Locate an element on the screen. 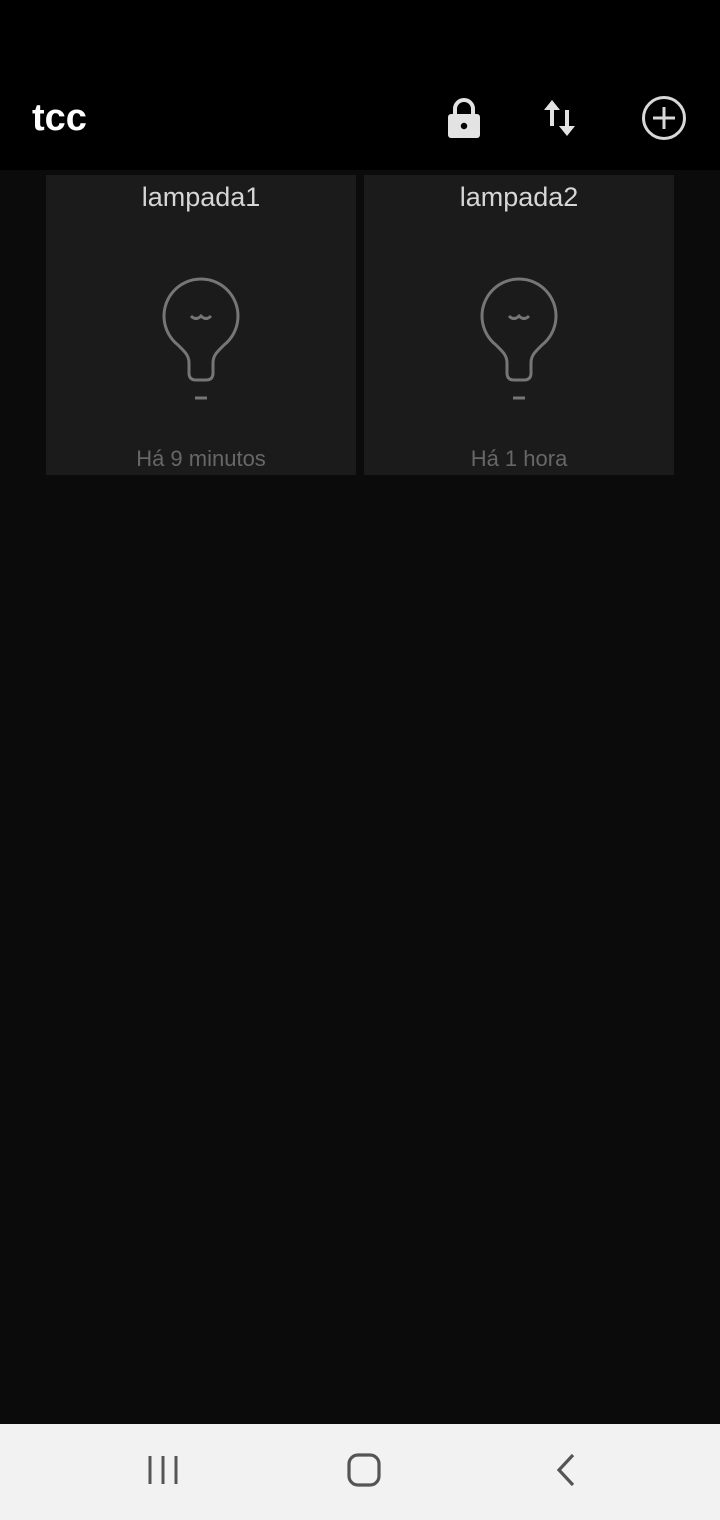 This screenshot has width=720, height=1520. device-name: lampada2 is located at coordinates (519, 197).